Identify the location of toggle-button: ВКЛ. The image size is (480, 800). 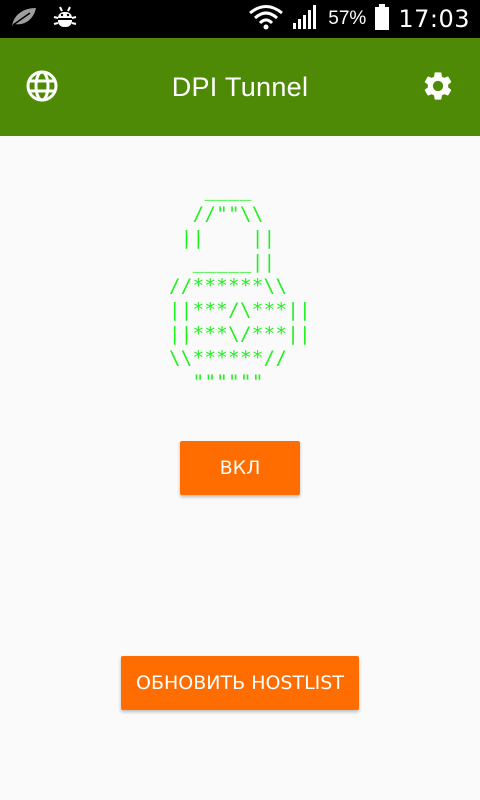
(240, 468).